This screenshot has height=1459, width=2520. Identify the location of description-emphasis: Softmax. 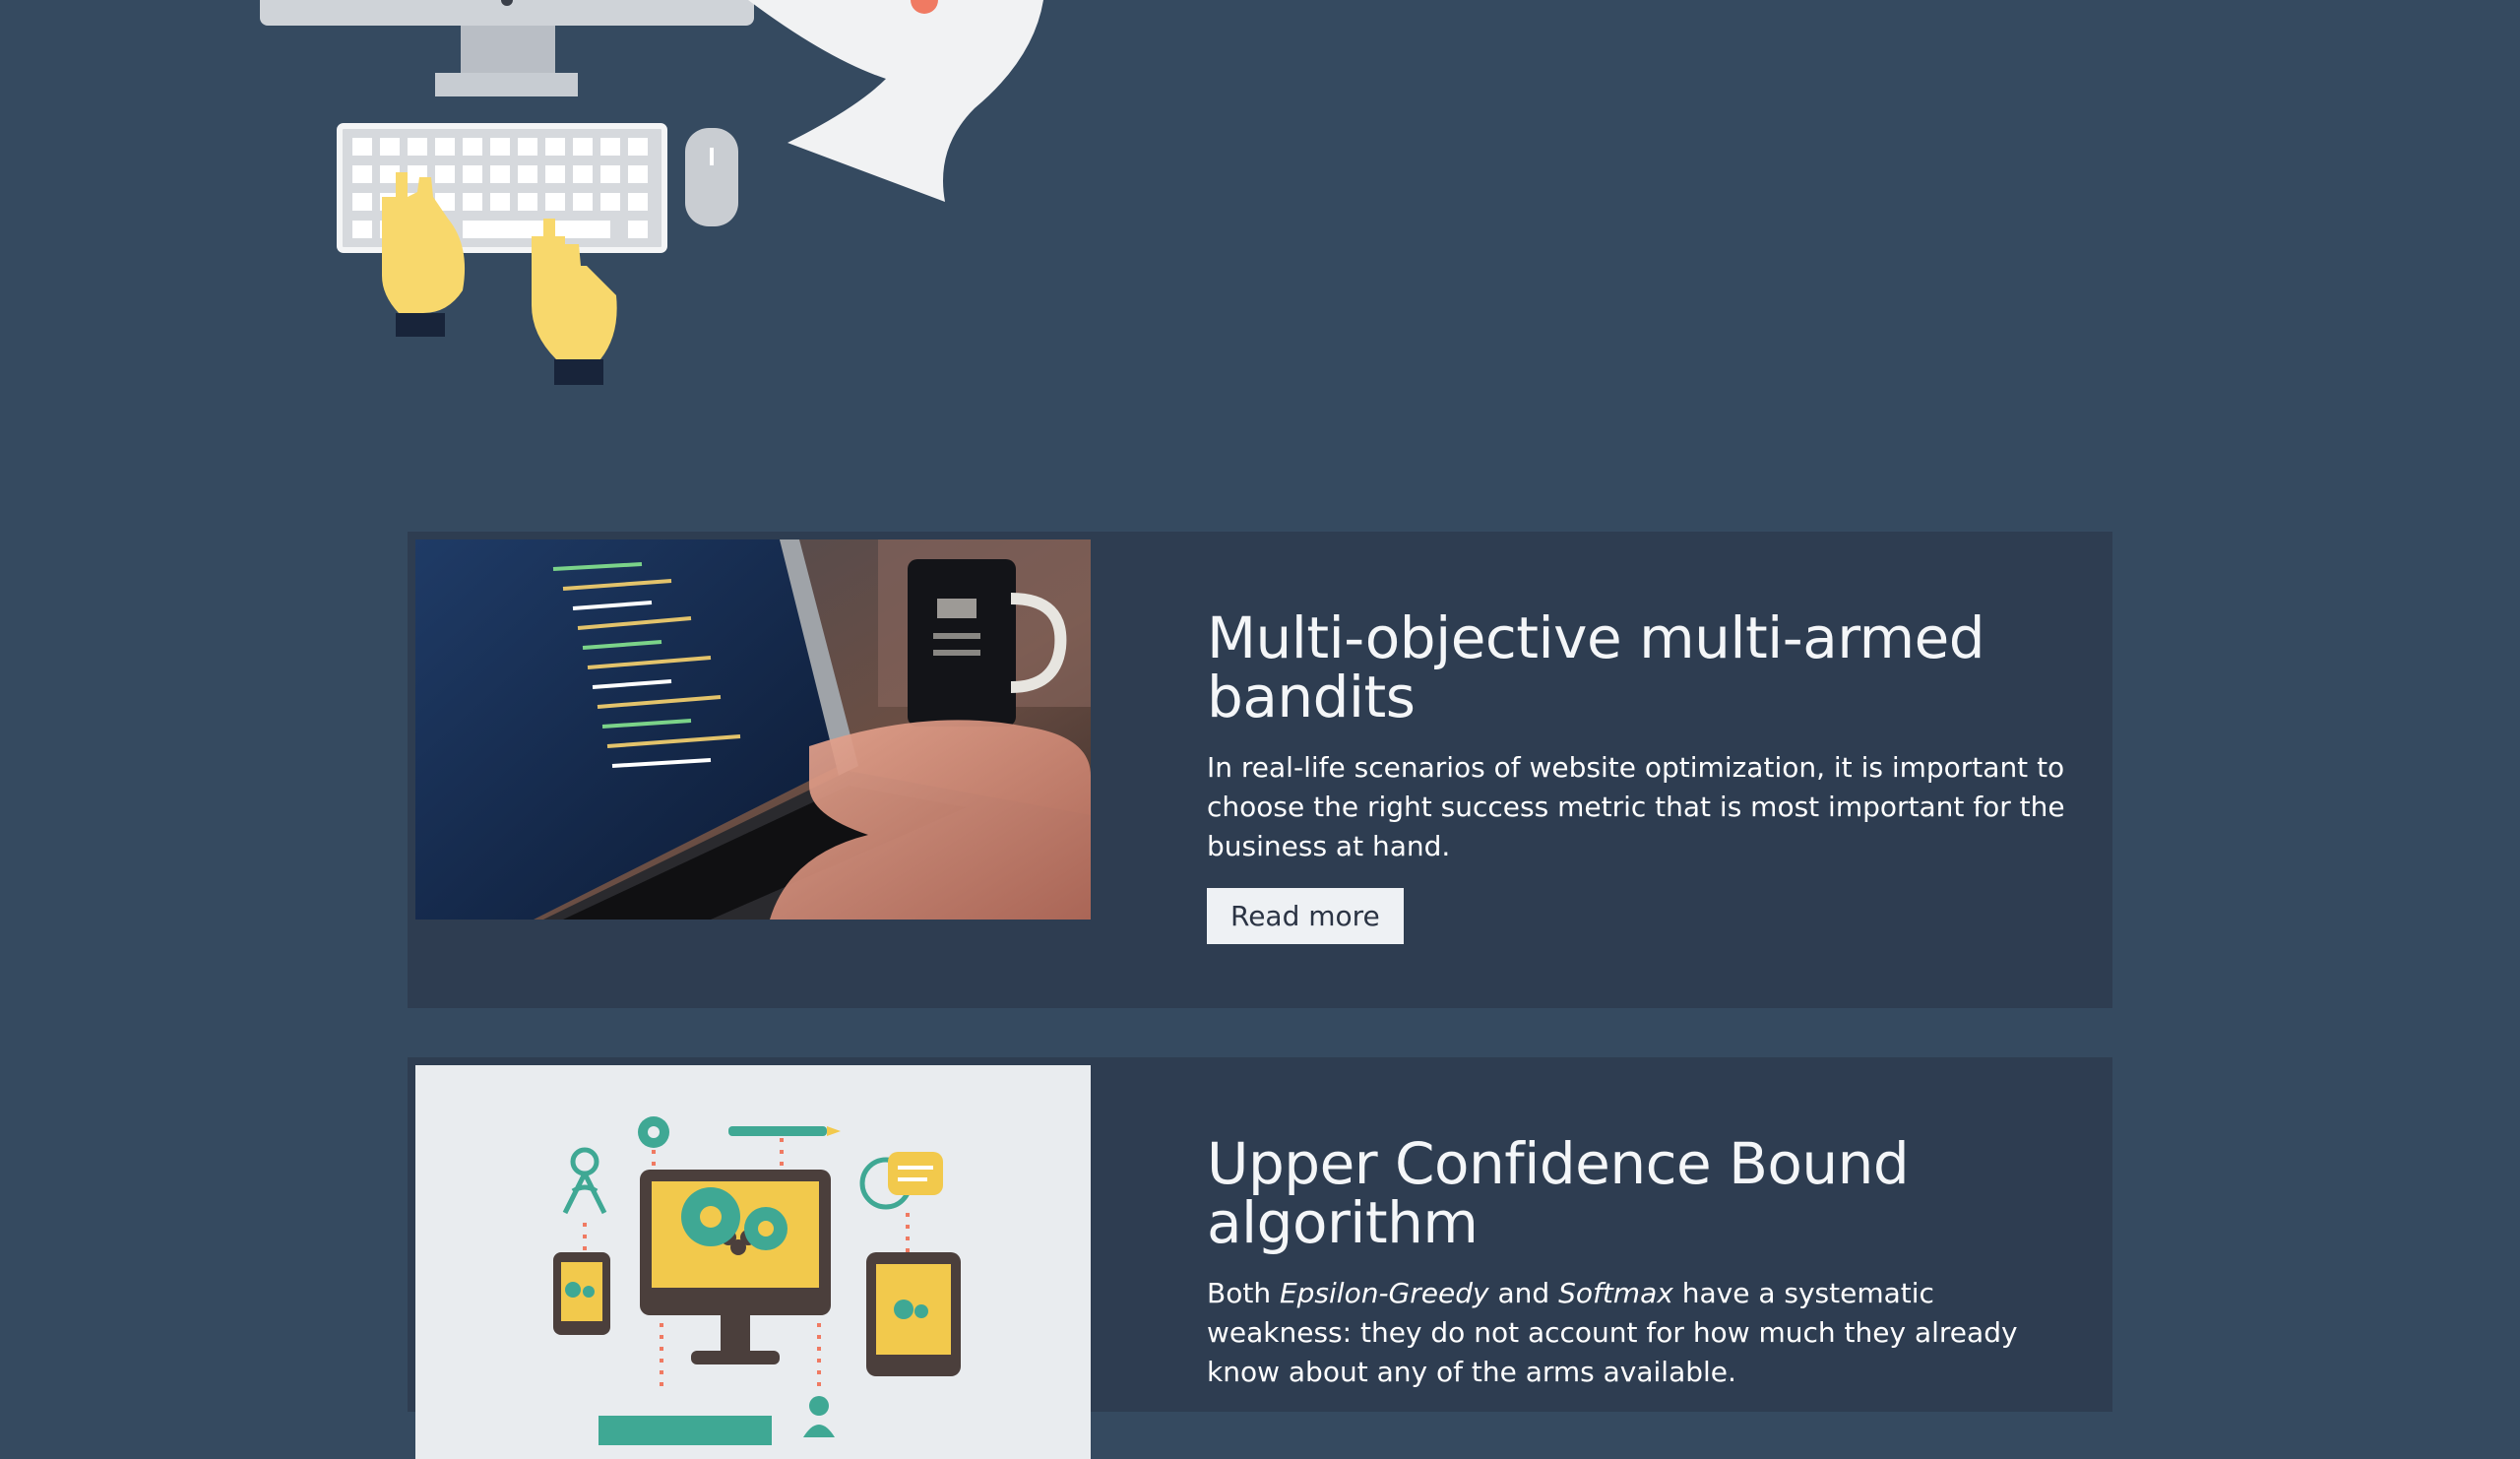
(1615, 1293).